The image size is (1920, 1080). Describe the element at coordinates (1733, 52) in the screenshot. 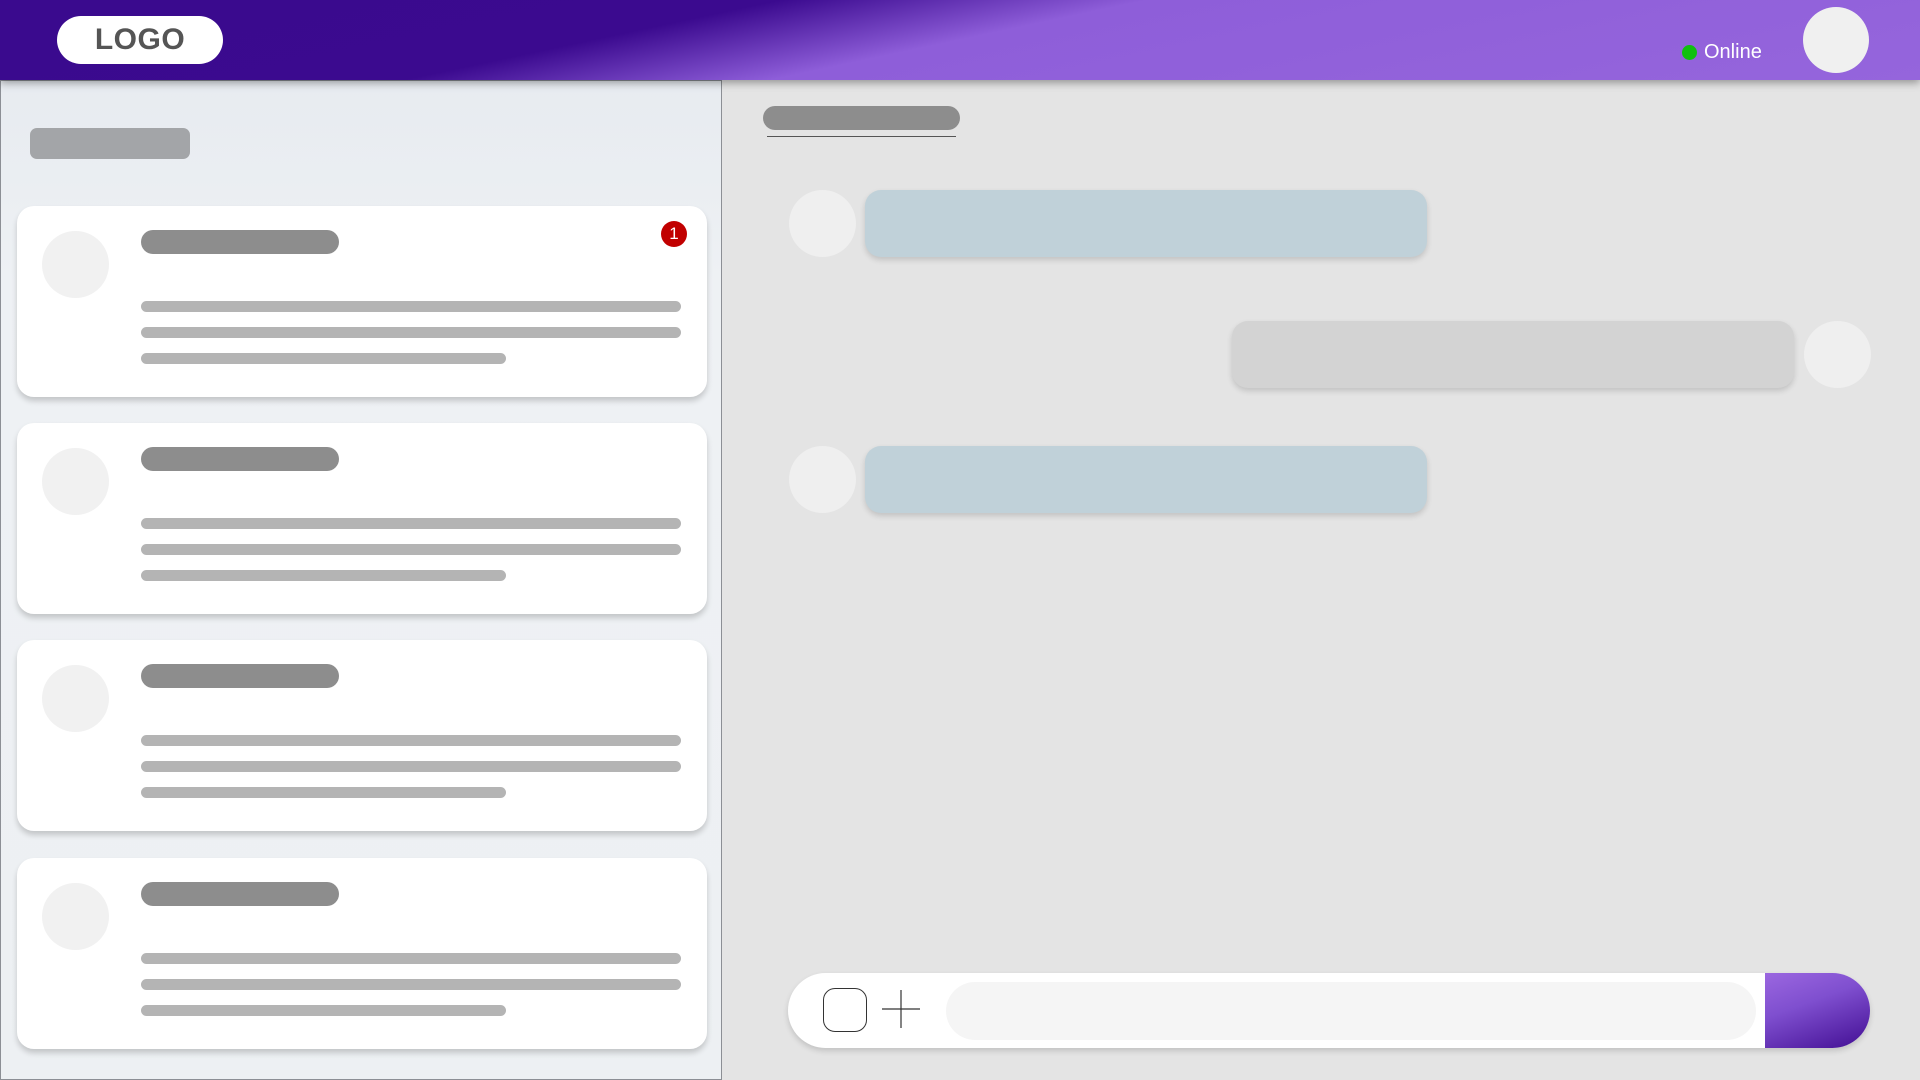

I see `status-label: Online` at that location.